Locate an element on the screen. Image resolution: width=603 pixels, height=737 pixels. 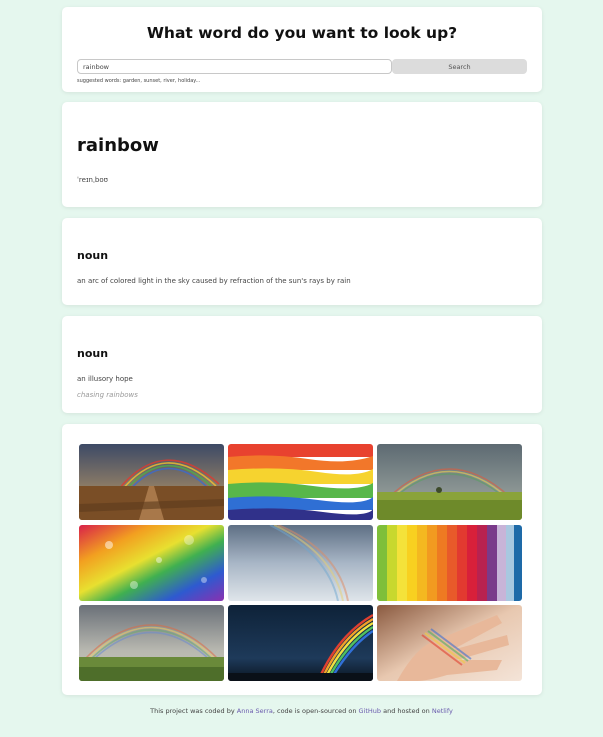
word-title: rainbow is located at coordinates (118, 145).